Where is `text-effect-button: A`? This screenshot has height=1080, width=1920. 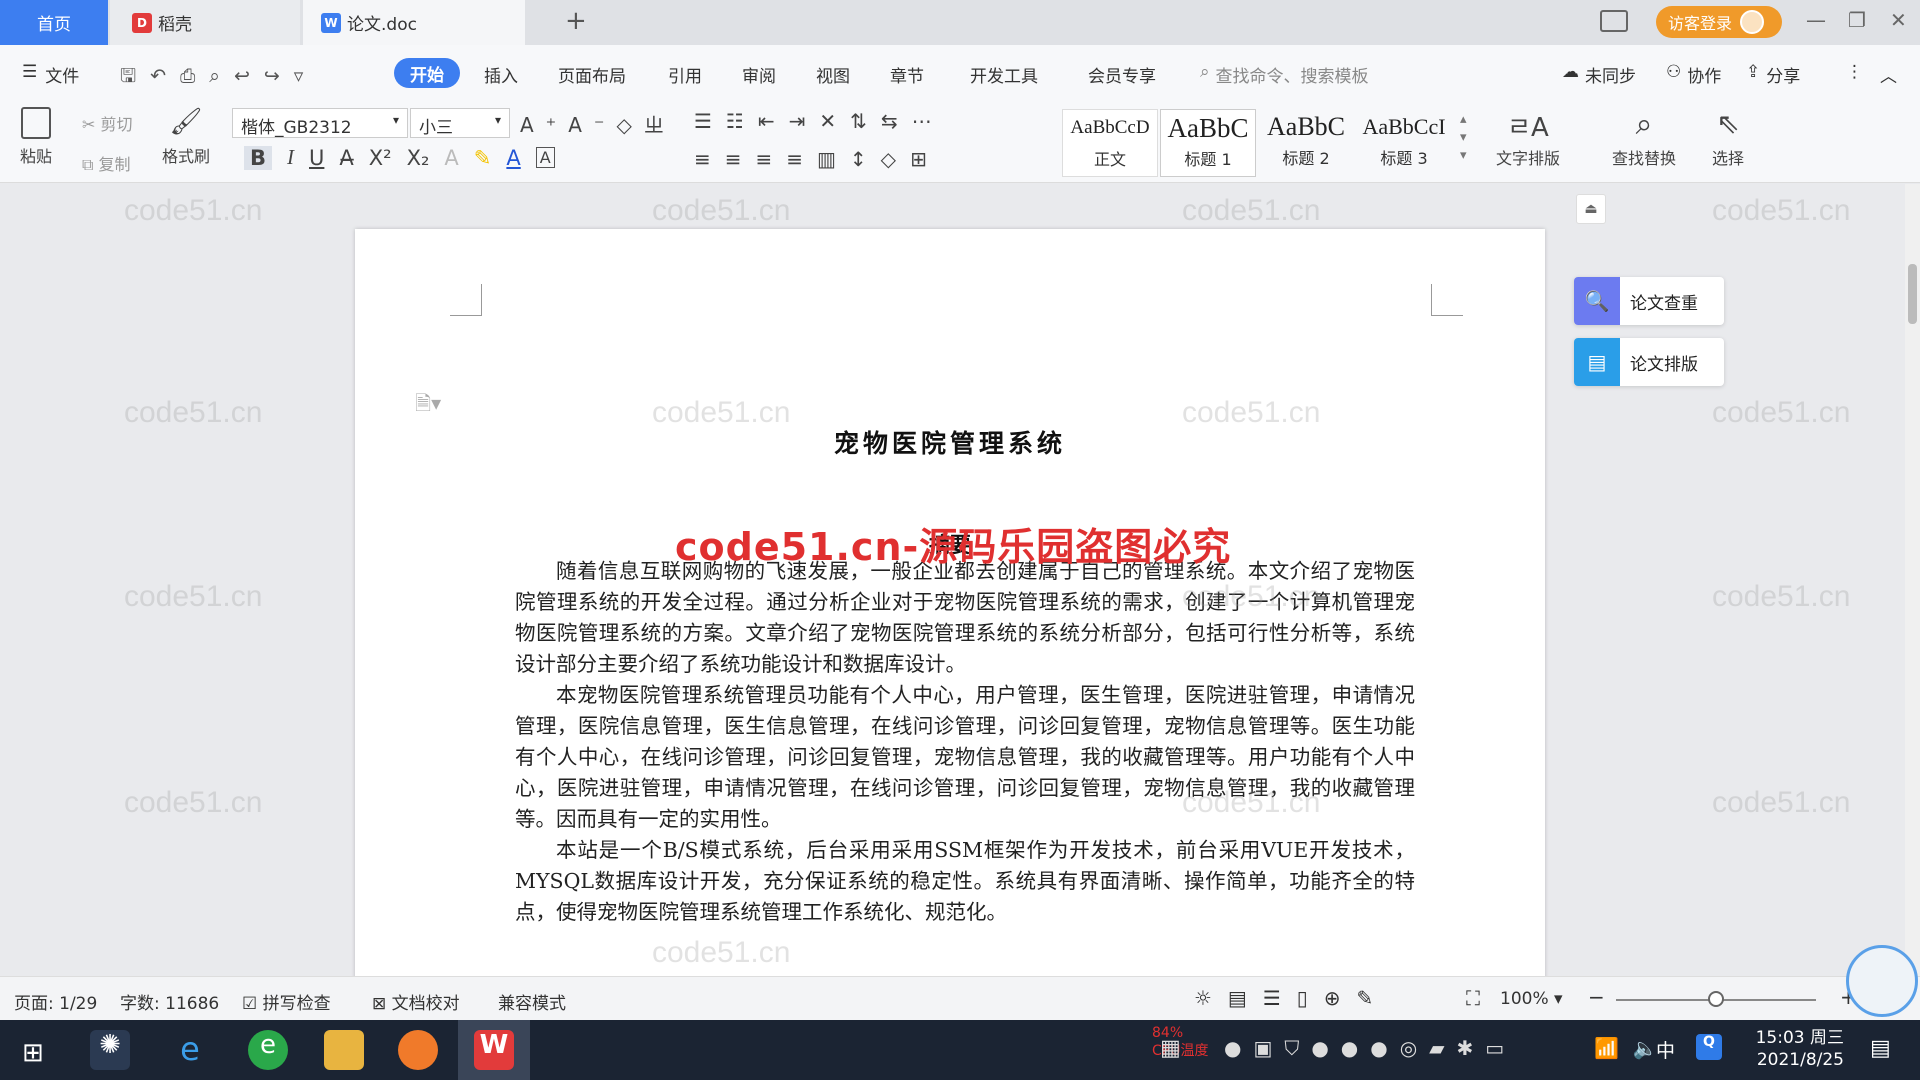 text-effect-button: A is located at coordinates (451, 158).